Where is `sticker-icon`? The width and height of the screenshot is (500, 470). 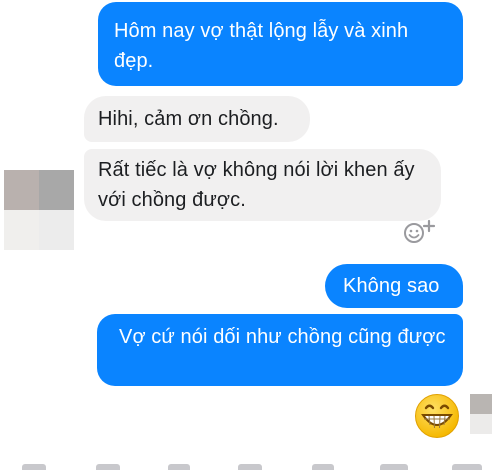 sticker-icon is located at coordinates (179, 467).